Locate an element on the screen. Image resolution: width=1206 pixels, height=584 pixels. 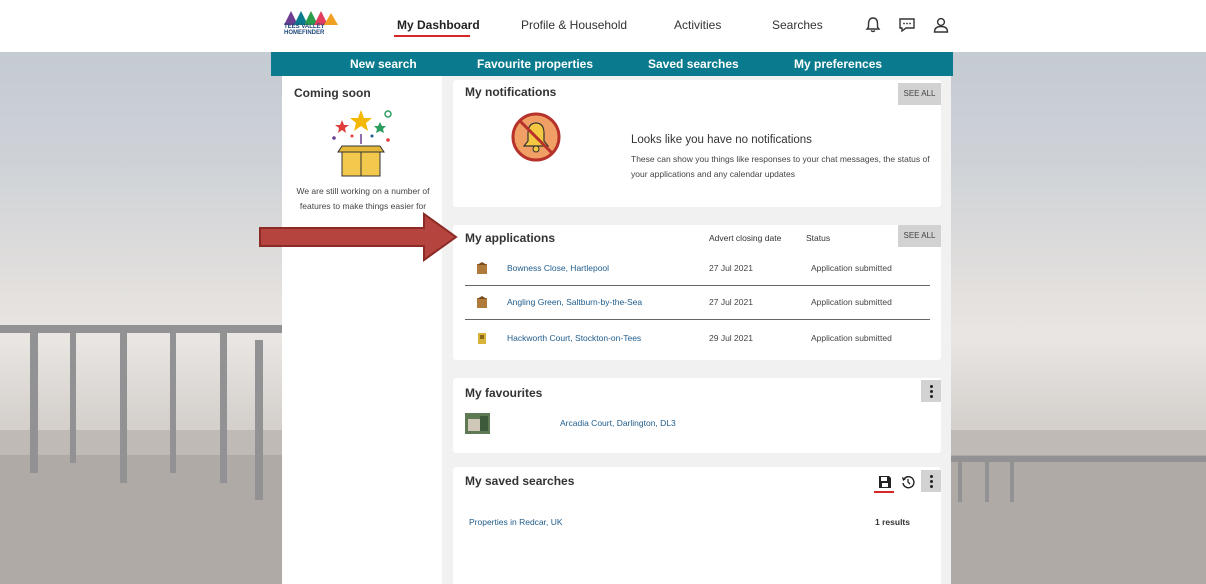
nav-searches: Searches is located at coordinates (797, 25).